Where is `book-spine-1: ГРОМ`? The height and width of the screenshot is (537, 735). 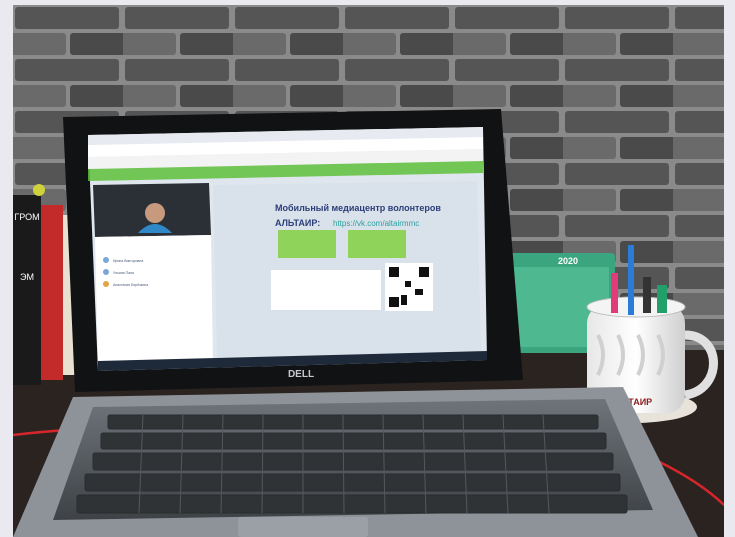 book-spine-1: ГРОМ is located at coordinates (26, 217).